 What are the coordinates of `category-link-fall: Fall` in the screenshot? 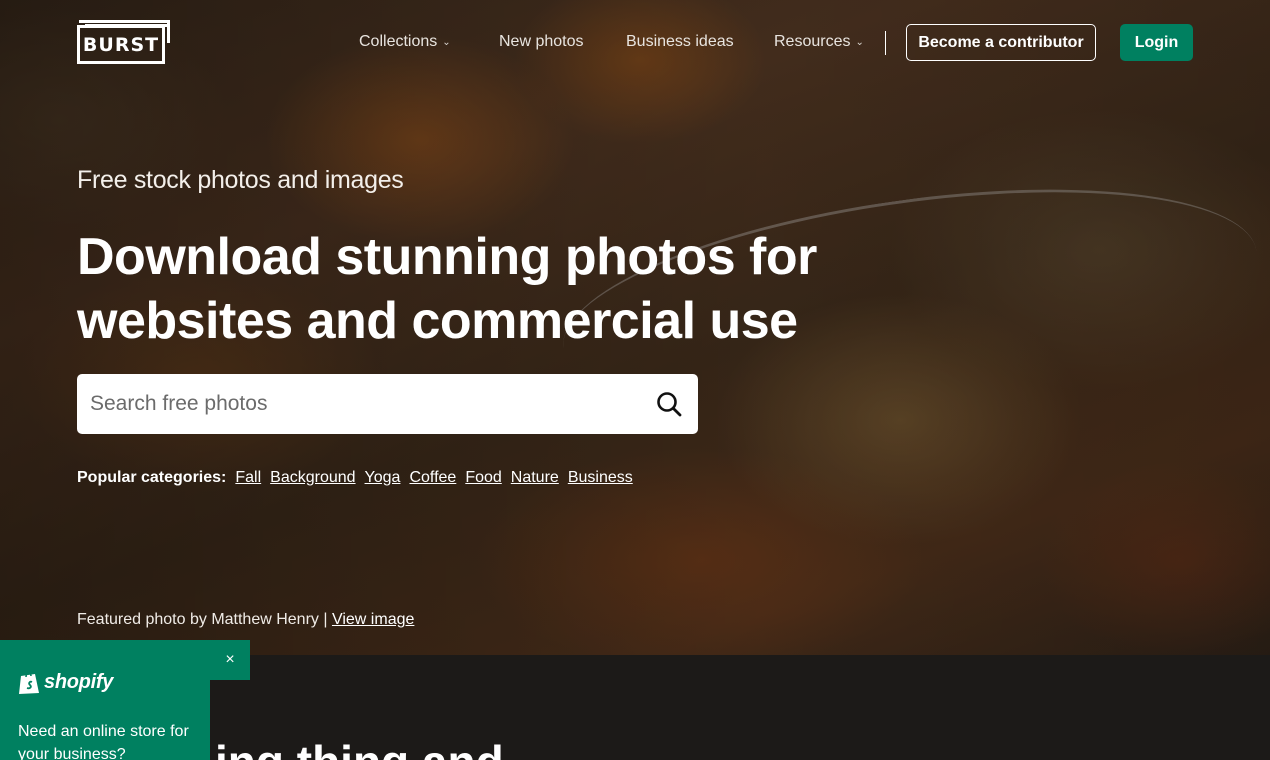 It's located at (248, 478).